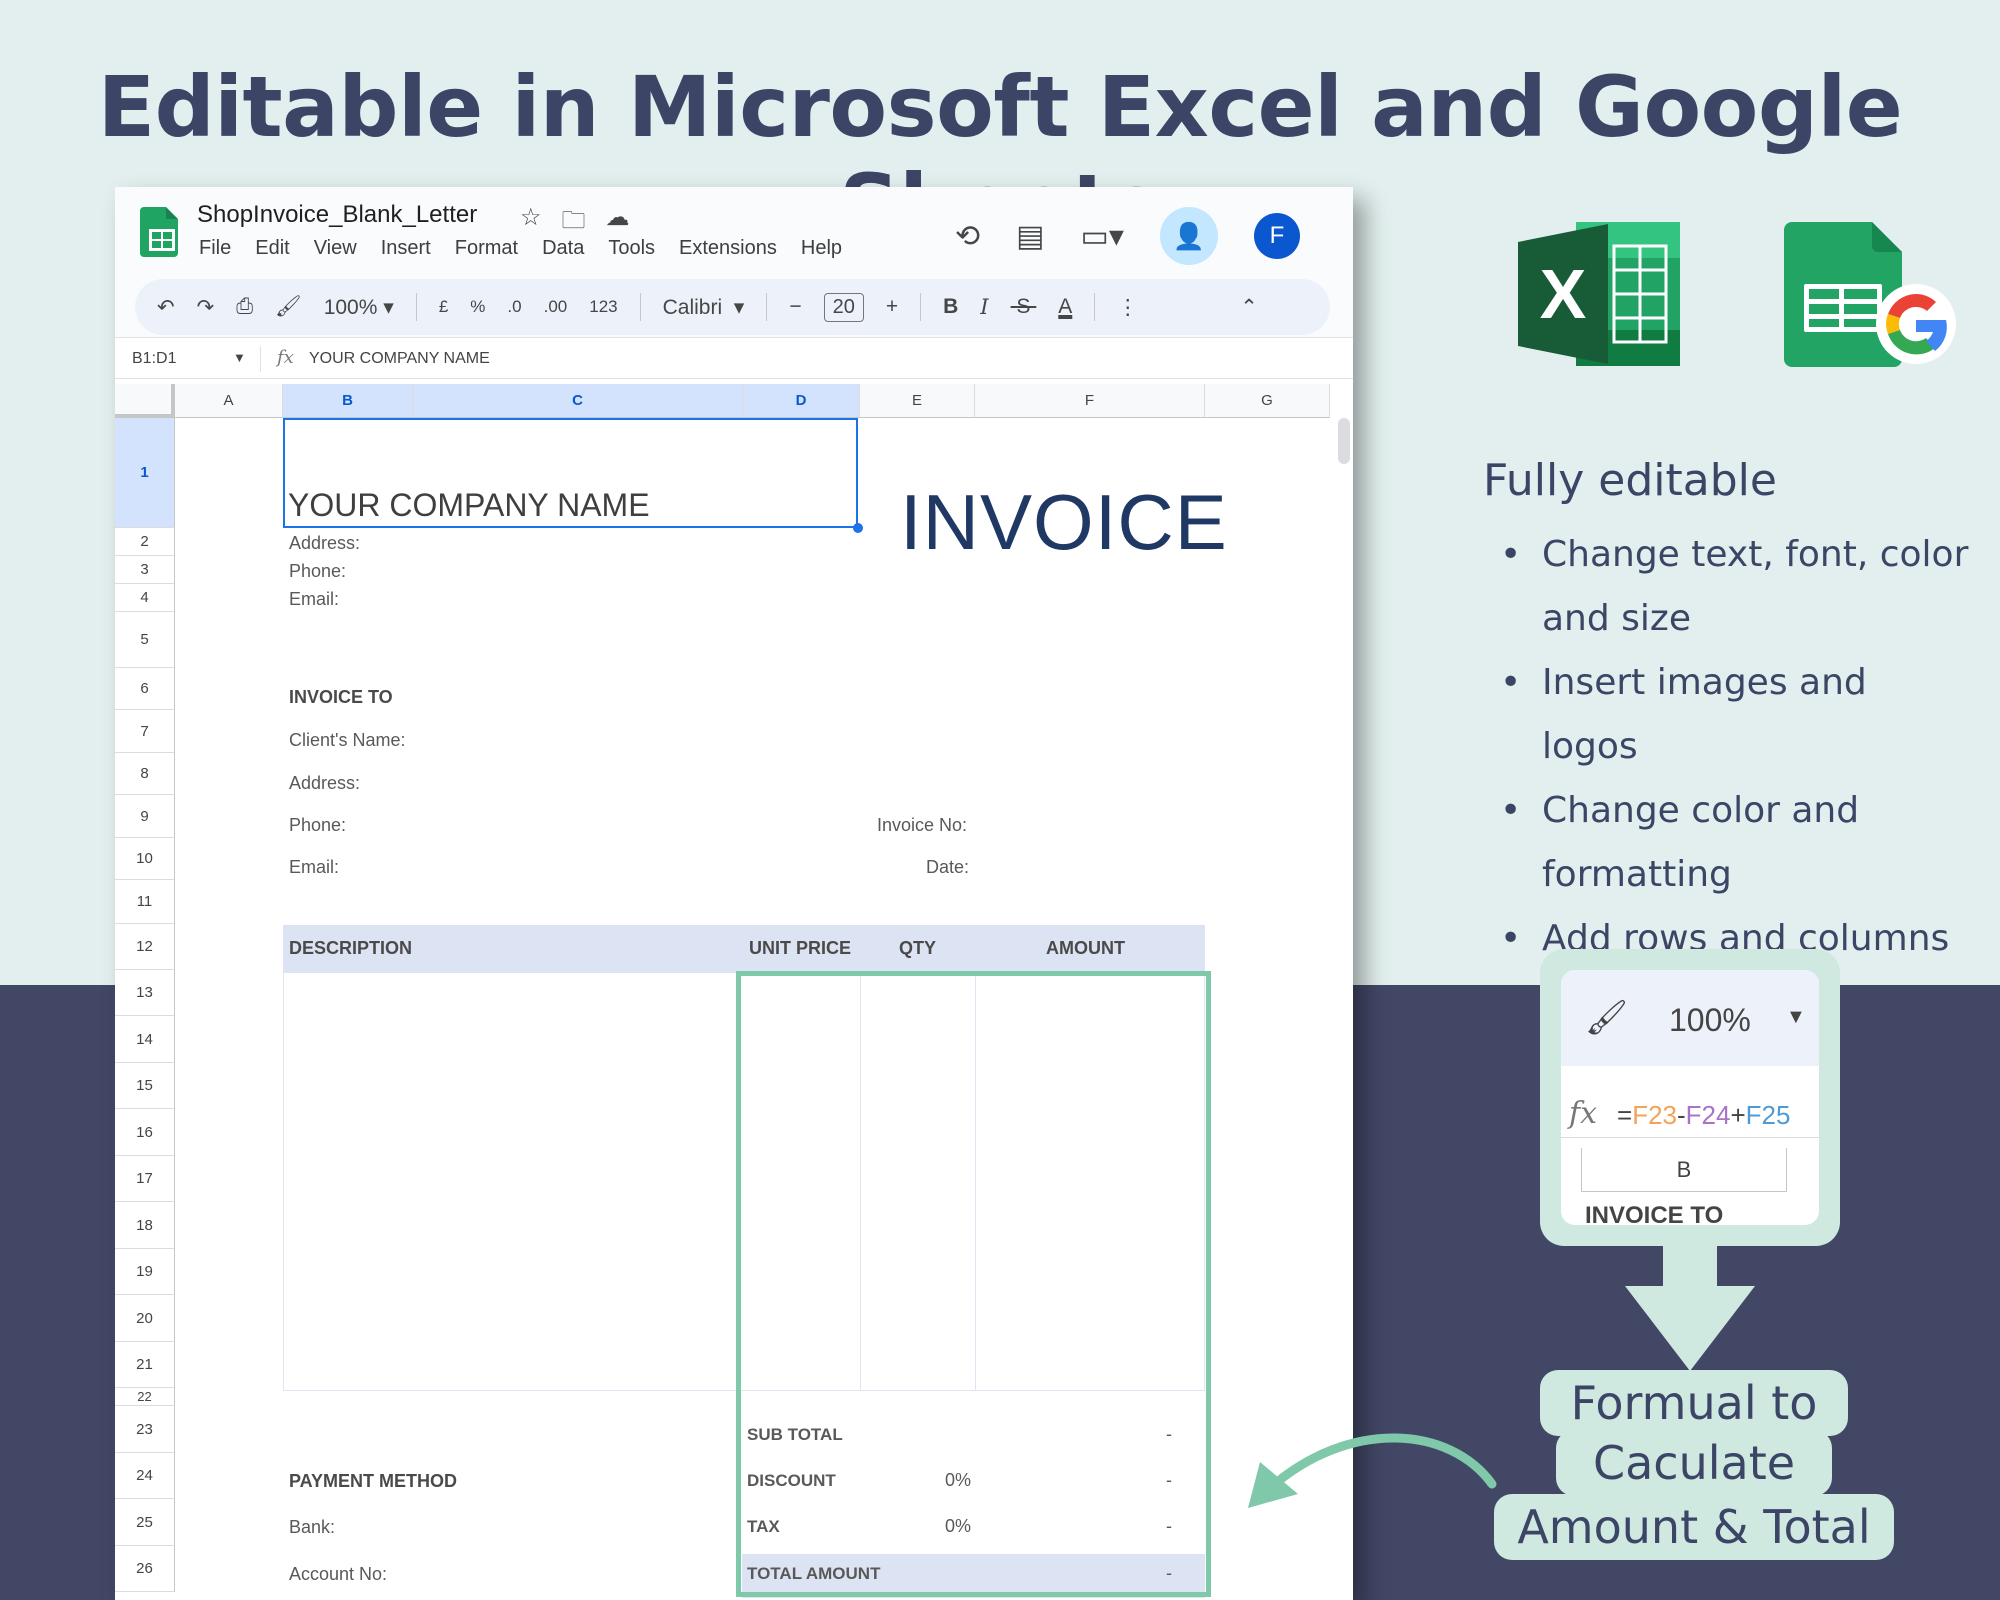  What do you see at coordinates (145, 1272) in the screenshot?
I see `row-header: 19` at bounding box center [145, 1272].